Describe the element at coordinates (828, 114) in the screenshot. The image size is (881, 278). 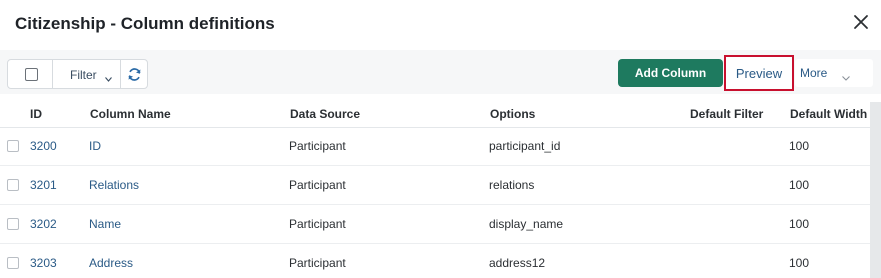
I see `column-header-default-width: Default Width` at that location.